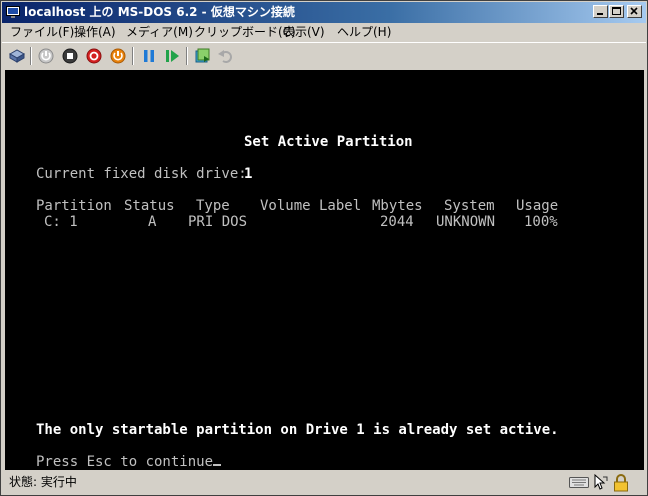 Image resolution: width=648 pixels, height=496 pixels. I want to click on menu-action: 操作(A), so click(95, 32).